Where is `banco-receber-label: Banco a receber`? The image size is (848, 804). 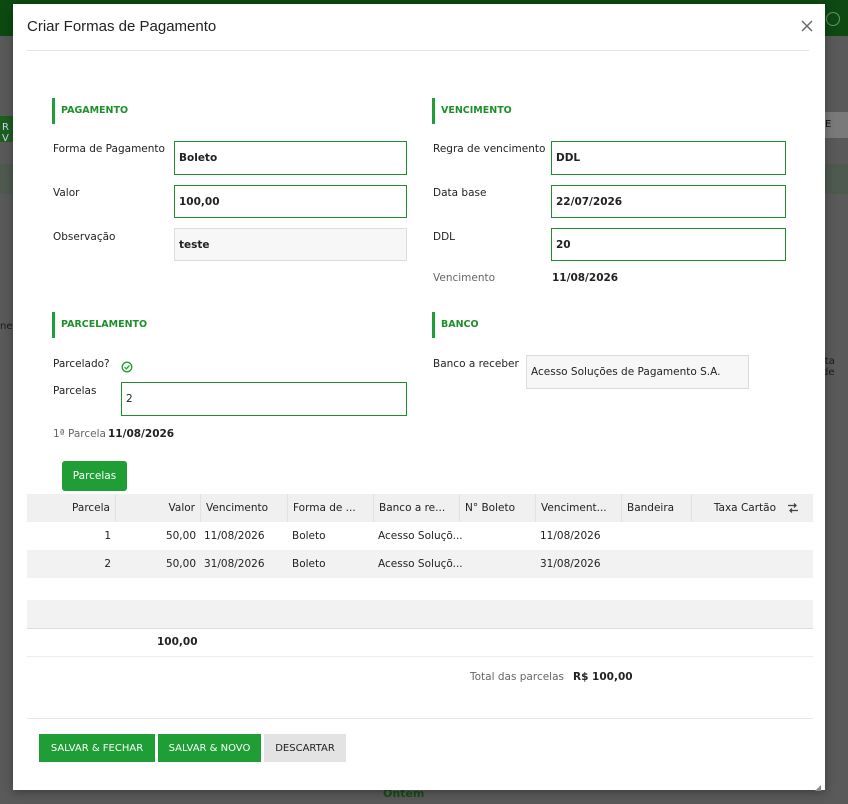
banco-receber-label: Banco a receber is located at coordinates (476, 364).